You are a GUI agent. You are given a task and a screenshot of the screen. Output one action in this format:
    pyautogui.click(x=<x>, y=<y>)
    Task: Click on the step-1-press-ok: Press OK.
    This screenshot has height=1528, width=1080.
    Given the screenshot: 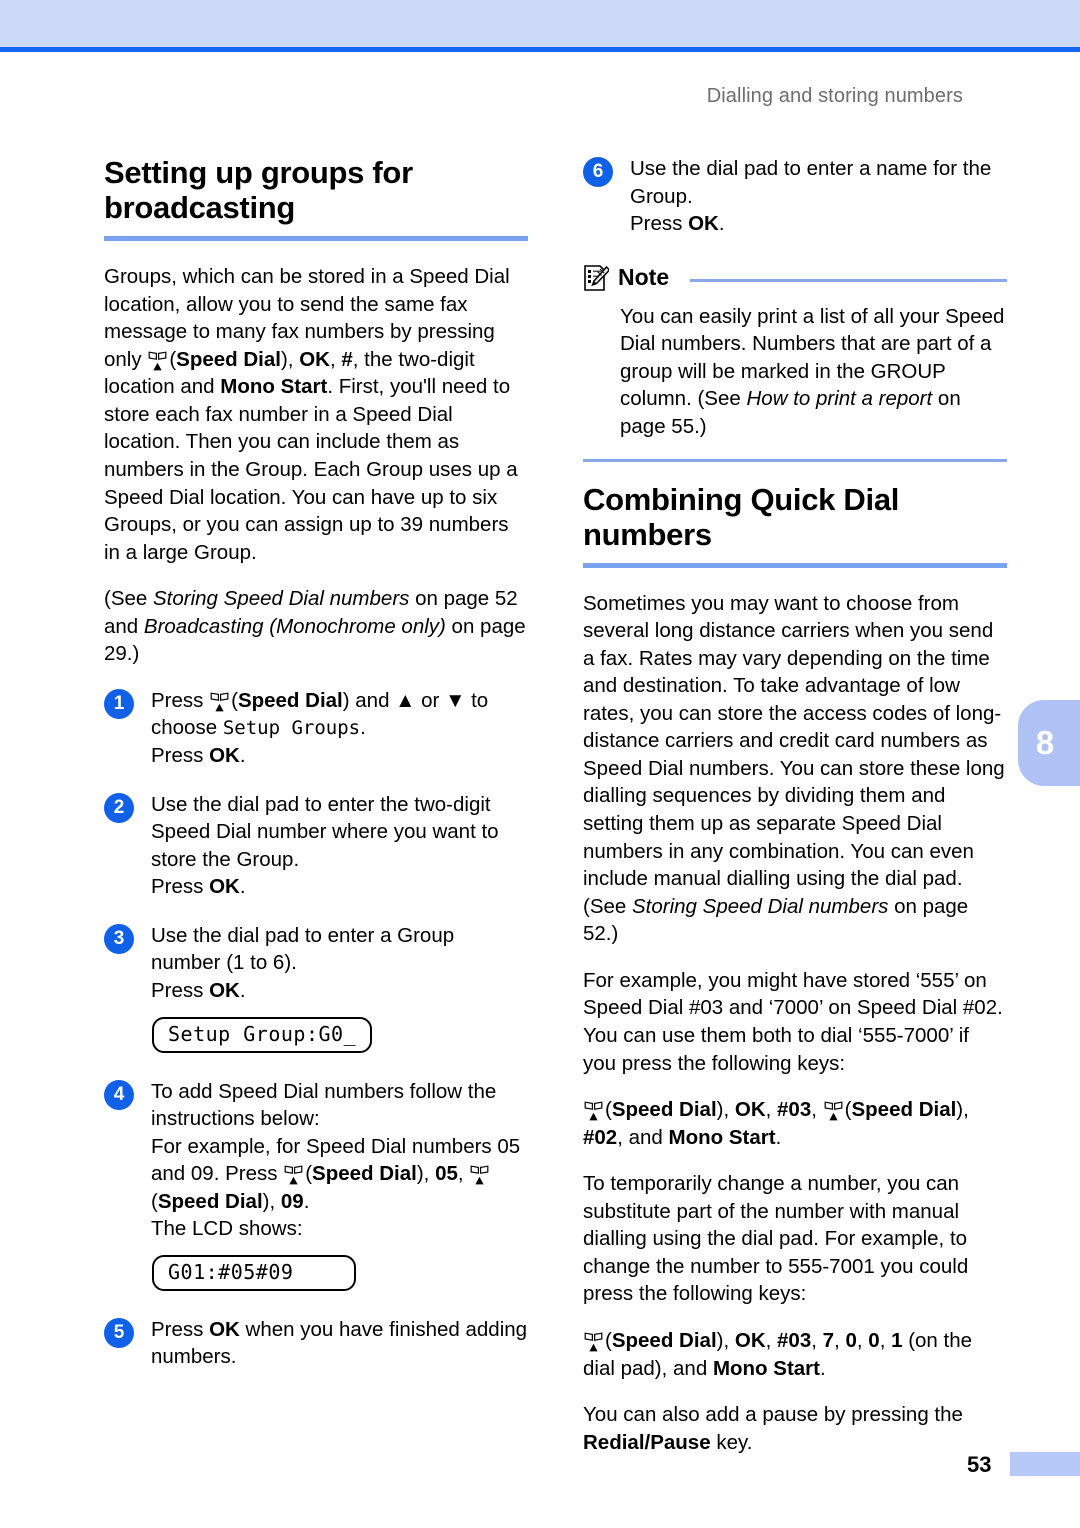 What is the action you would take?
    pyautogui.click(x=339, y=756)
    